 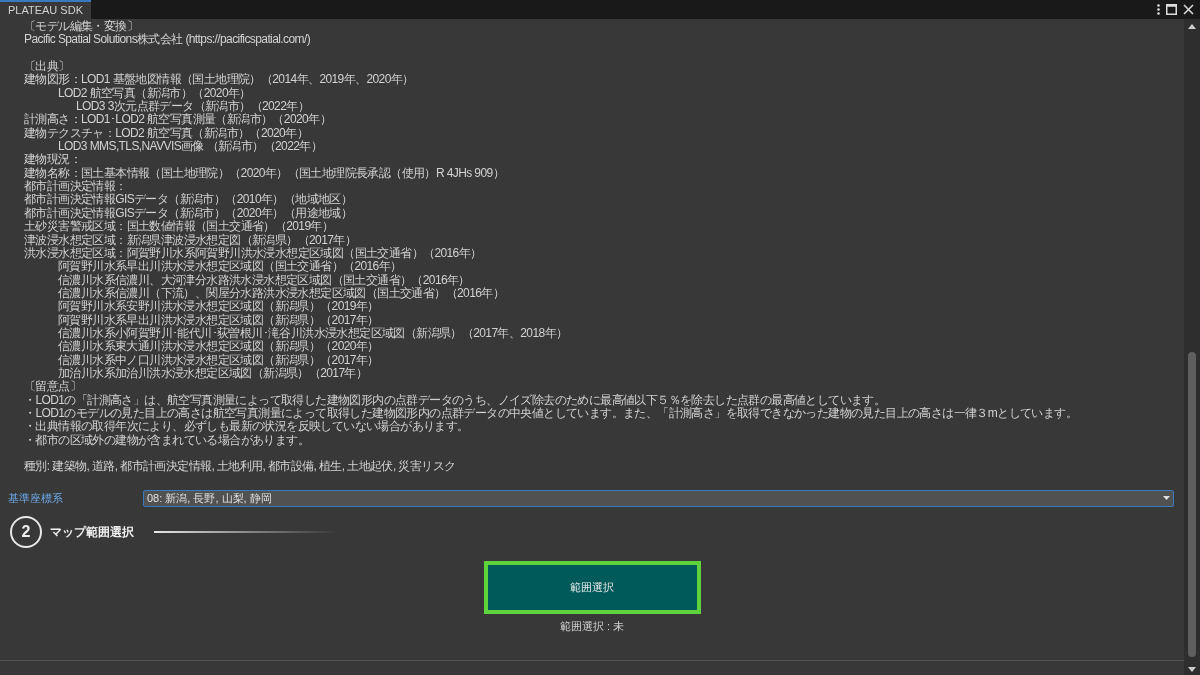 What do you see at coordinates (218, 360) in the screenshot?
I see `text-line: 信濃川水系中ノ口川洪水浸水想定区域図（新潟県）（2017年）` at bounding box center [218, 360].